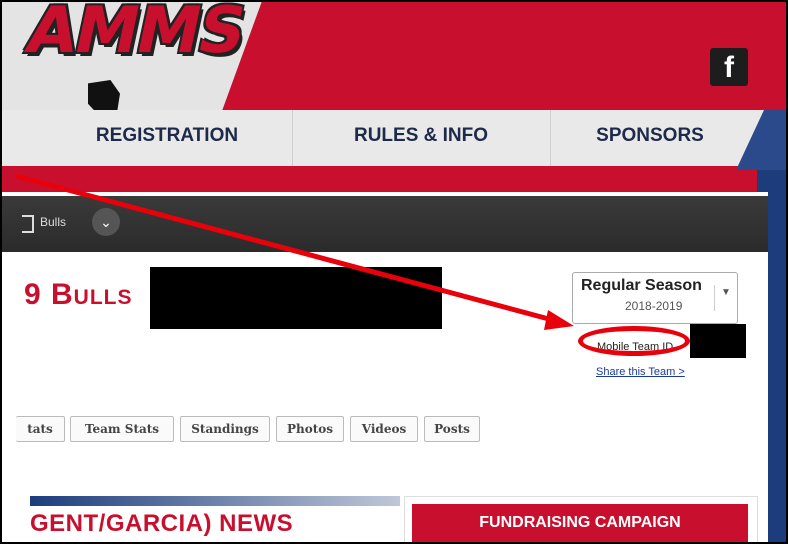  I want to click on arrow-head, so click(559, 320).